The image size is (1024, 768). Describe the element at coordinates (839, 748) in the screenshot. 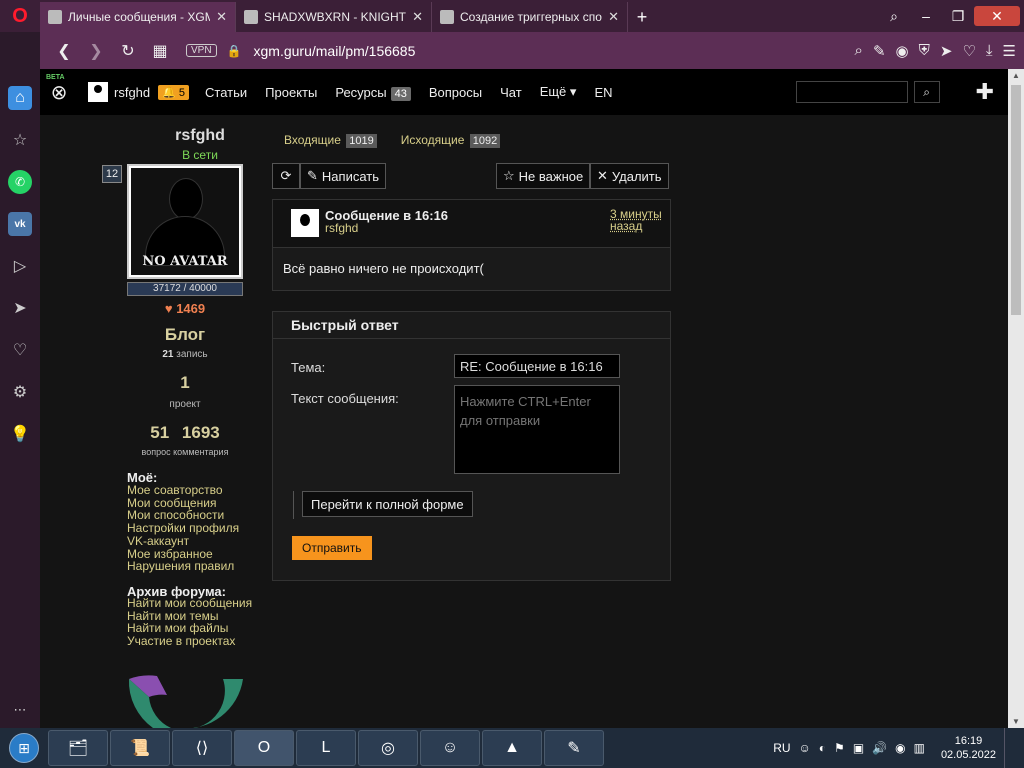

I see `flag-icon: ⚑` at that location.